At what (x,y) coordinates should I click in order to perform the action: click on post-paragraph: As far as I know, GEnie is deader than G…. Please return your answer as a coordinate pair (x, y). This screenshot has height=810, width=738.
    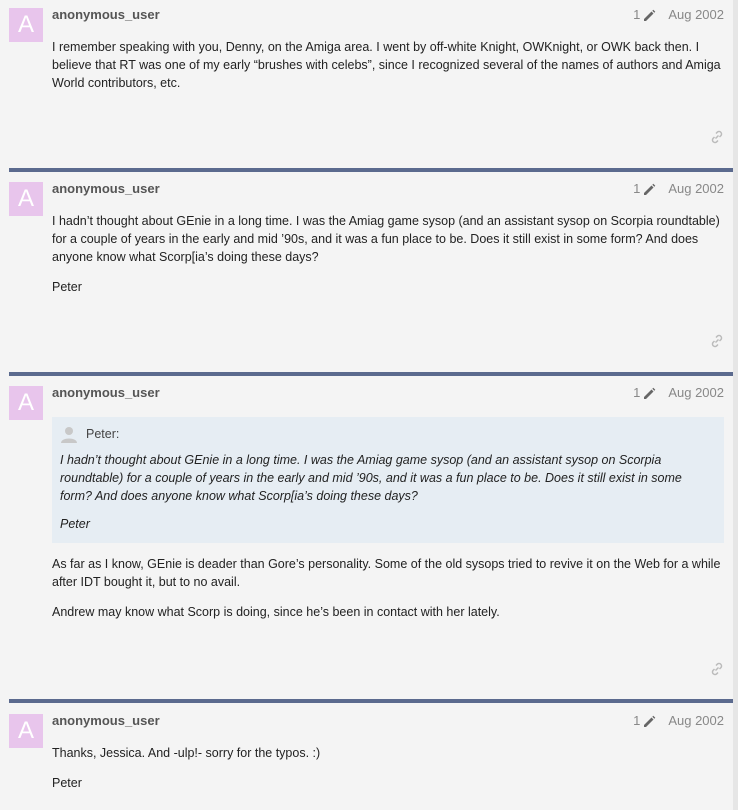
    Looking at the image, I should click on (386, 573).